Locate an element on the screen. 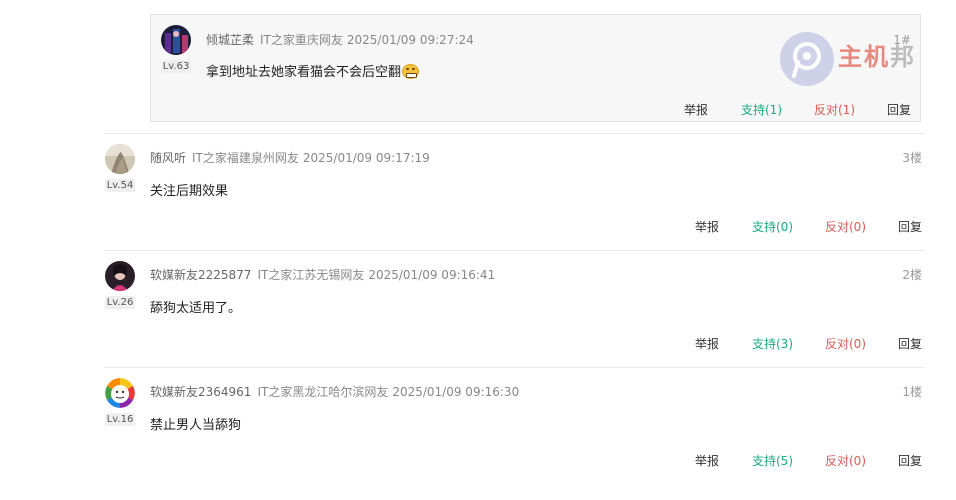 The width and height of the screenshot is (956, 500). comment-time: 2025/01/09 09:17:19 is located at coordinates (366, 158).